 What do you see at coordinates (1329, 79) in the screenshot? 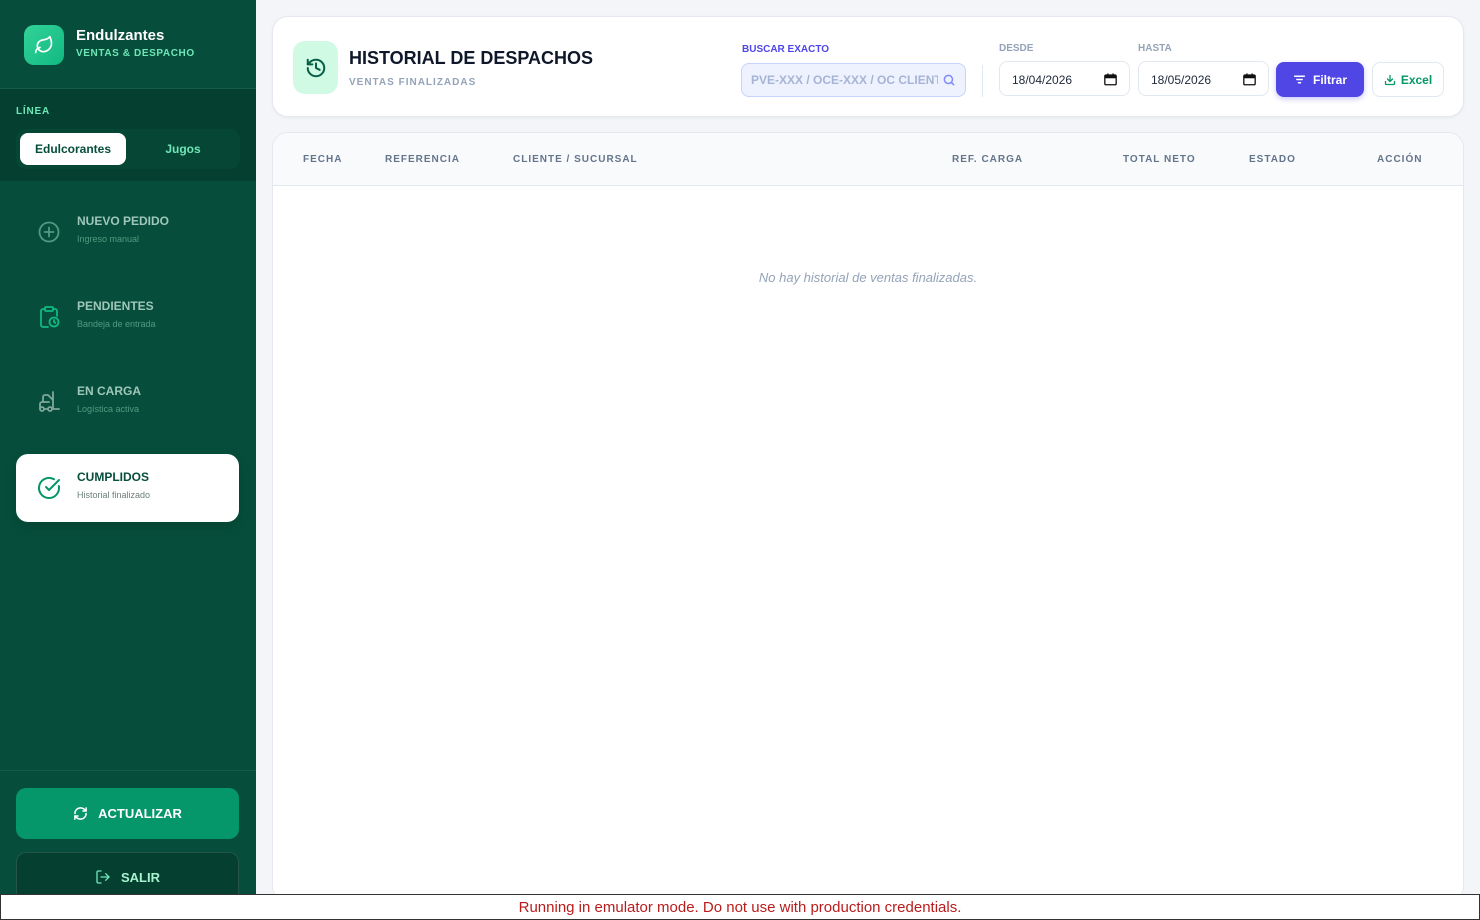
I see `filter-label: Filtrar` at bounding box center [1329, 79].